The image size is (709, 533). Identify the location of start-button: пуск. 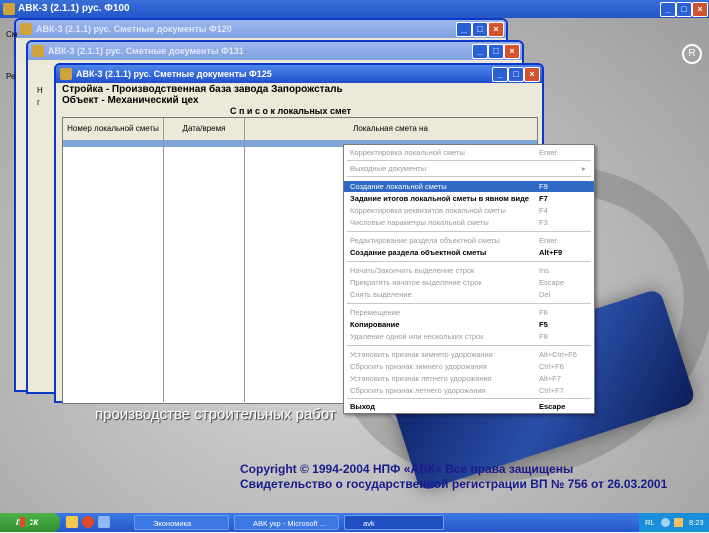
(30, 522).